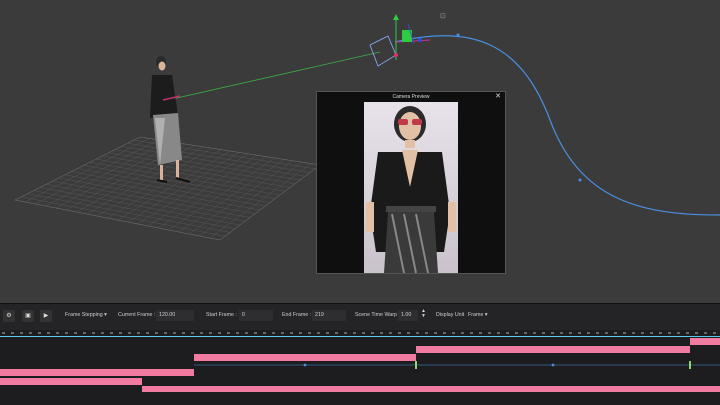 This screenshot has width=720, height=405. Describe the element at coordinates (423, 314) in the screenshot. I see `stepper-icon: ▲ ▼` at that location.